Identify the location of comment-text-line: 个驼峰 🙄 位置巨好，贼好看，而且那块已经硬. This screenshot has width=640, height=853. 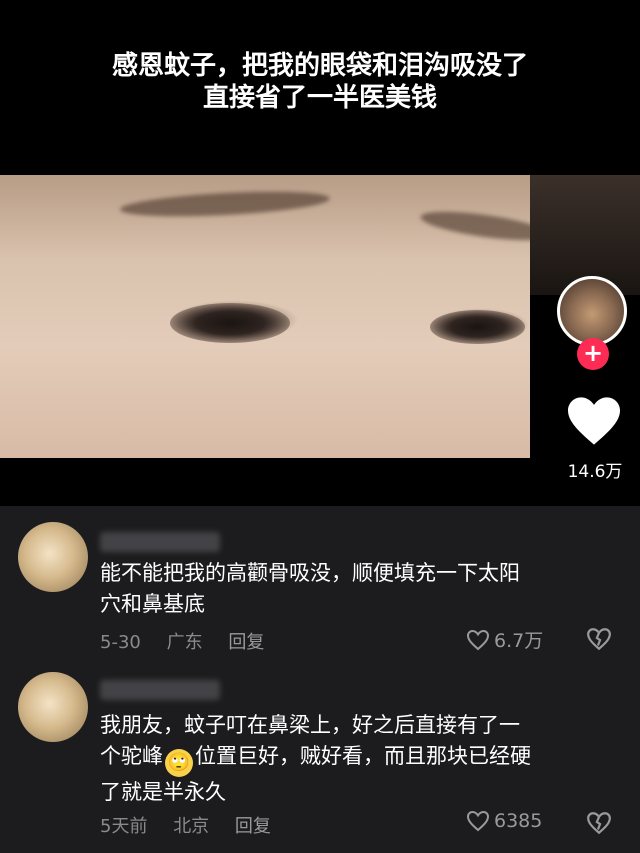
(355, 759).